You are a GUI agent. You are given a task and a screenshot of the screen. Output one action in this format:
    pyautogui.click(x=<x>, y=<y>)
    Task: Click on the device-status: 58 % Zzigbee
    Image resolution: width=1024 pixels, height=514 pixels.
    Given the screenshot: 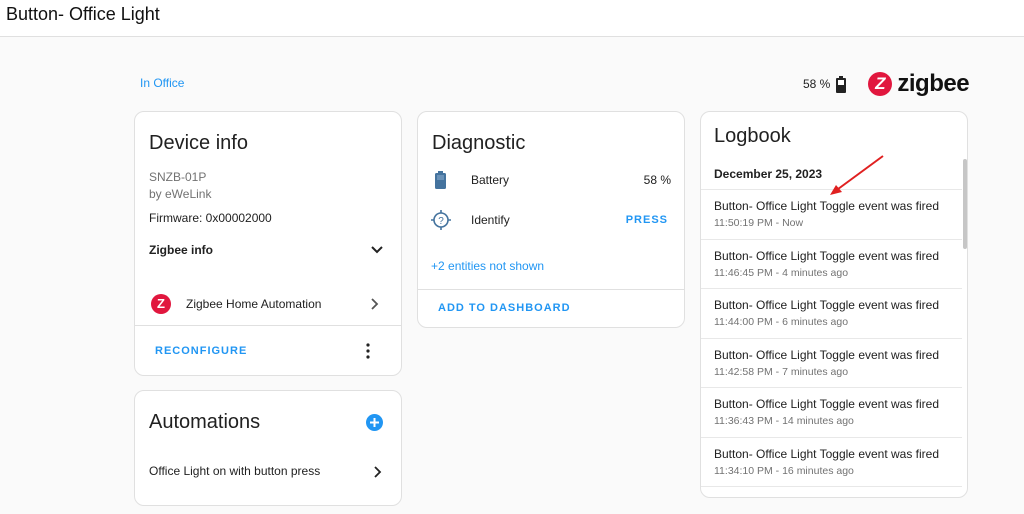 What is the action you would take?
    pyautogui.click(x=886, y=84)
    